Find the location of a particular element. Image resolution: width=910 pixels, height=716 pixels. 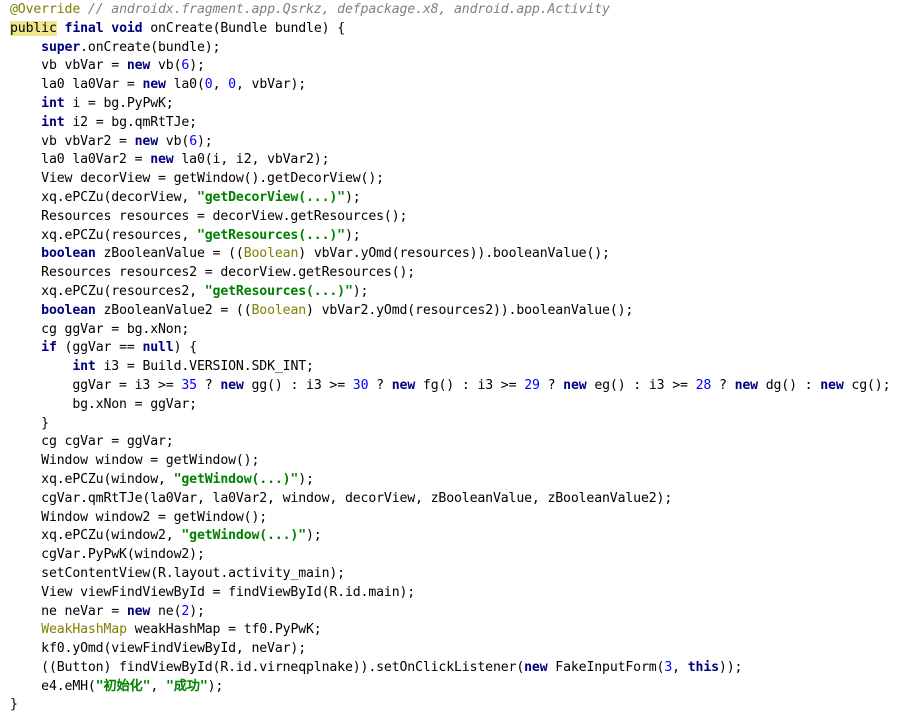

code-token: xq.ePCZu(window2, is located at coordinates (96, 536).